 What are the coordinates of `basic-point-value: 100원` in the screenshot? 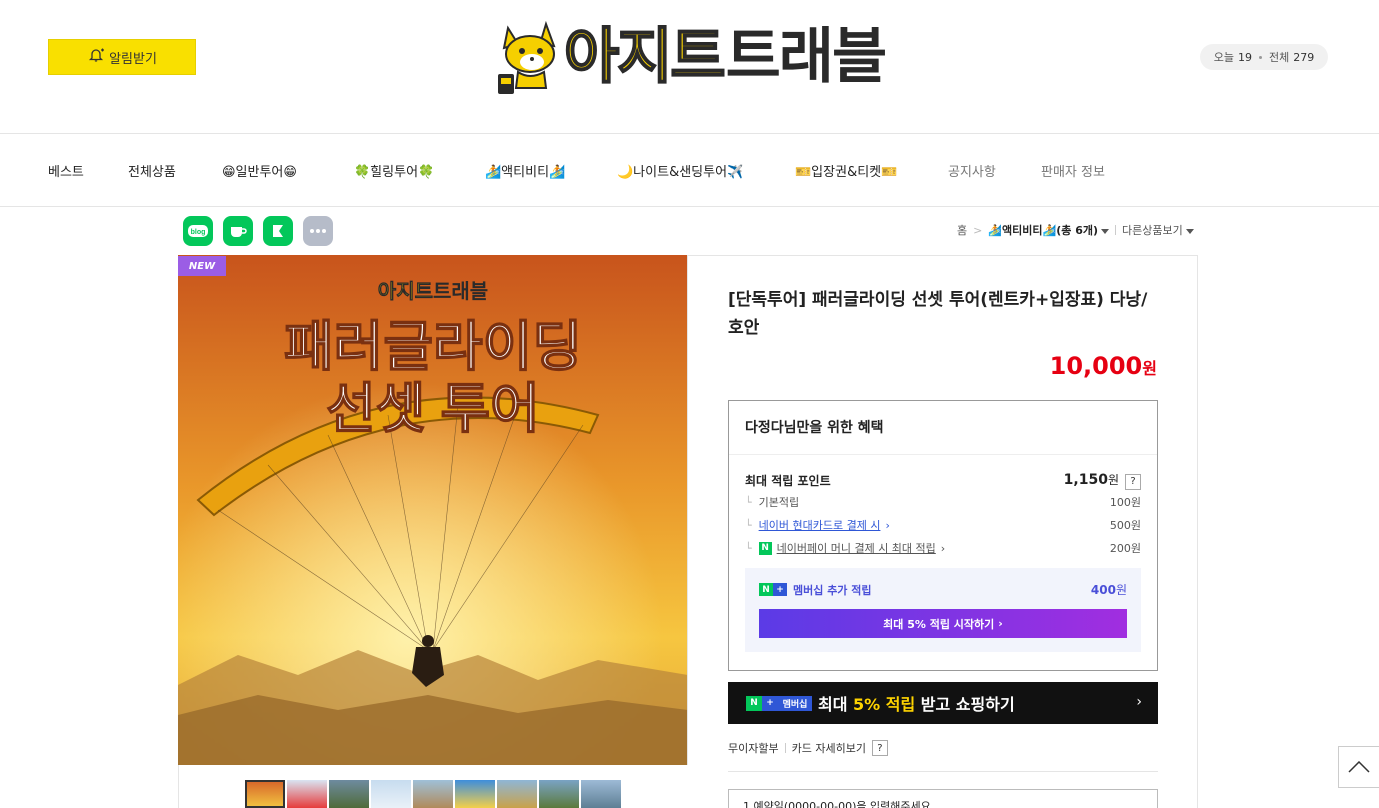 It's located at (1125, 502).